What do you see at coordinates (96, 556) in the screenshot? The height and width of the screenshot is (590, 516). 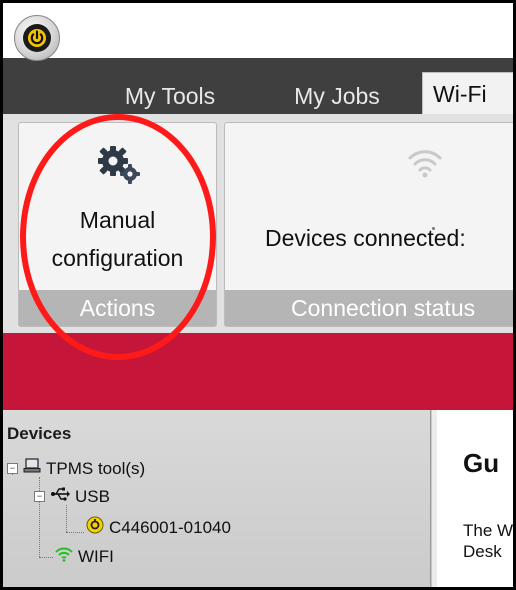 I see `tree-item-label: WIFI` at bounding box center [96, 556].